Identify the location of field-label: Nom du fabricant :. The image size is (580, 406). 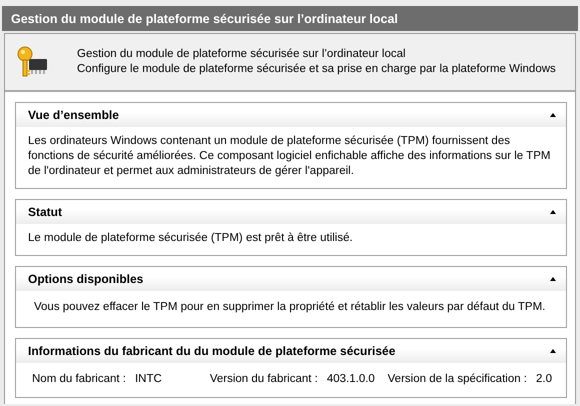
(79, 379).